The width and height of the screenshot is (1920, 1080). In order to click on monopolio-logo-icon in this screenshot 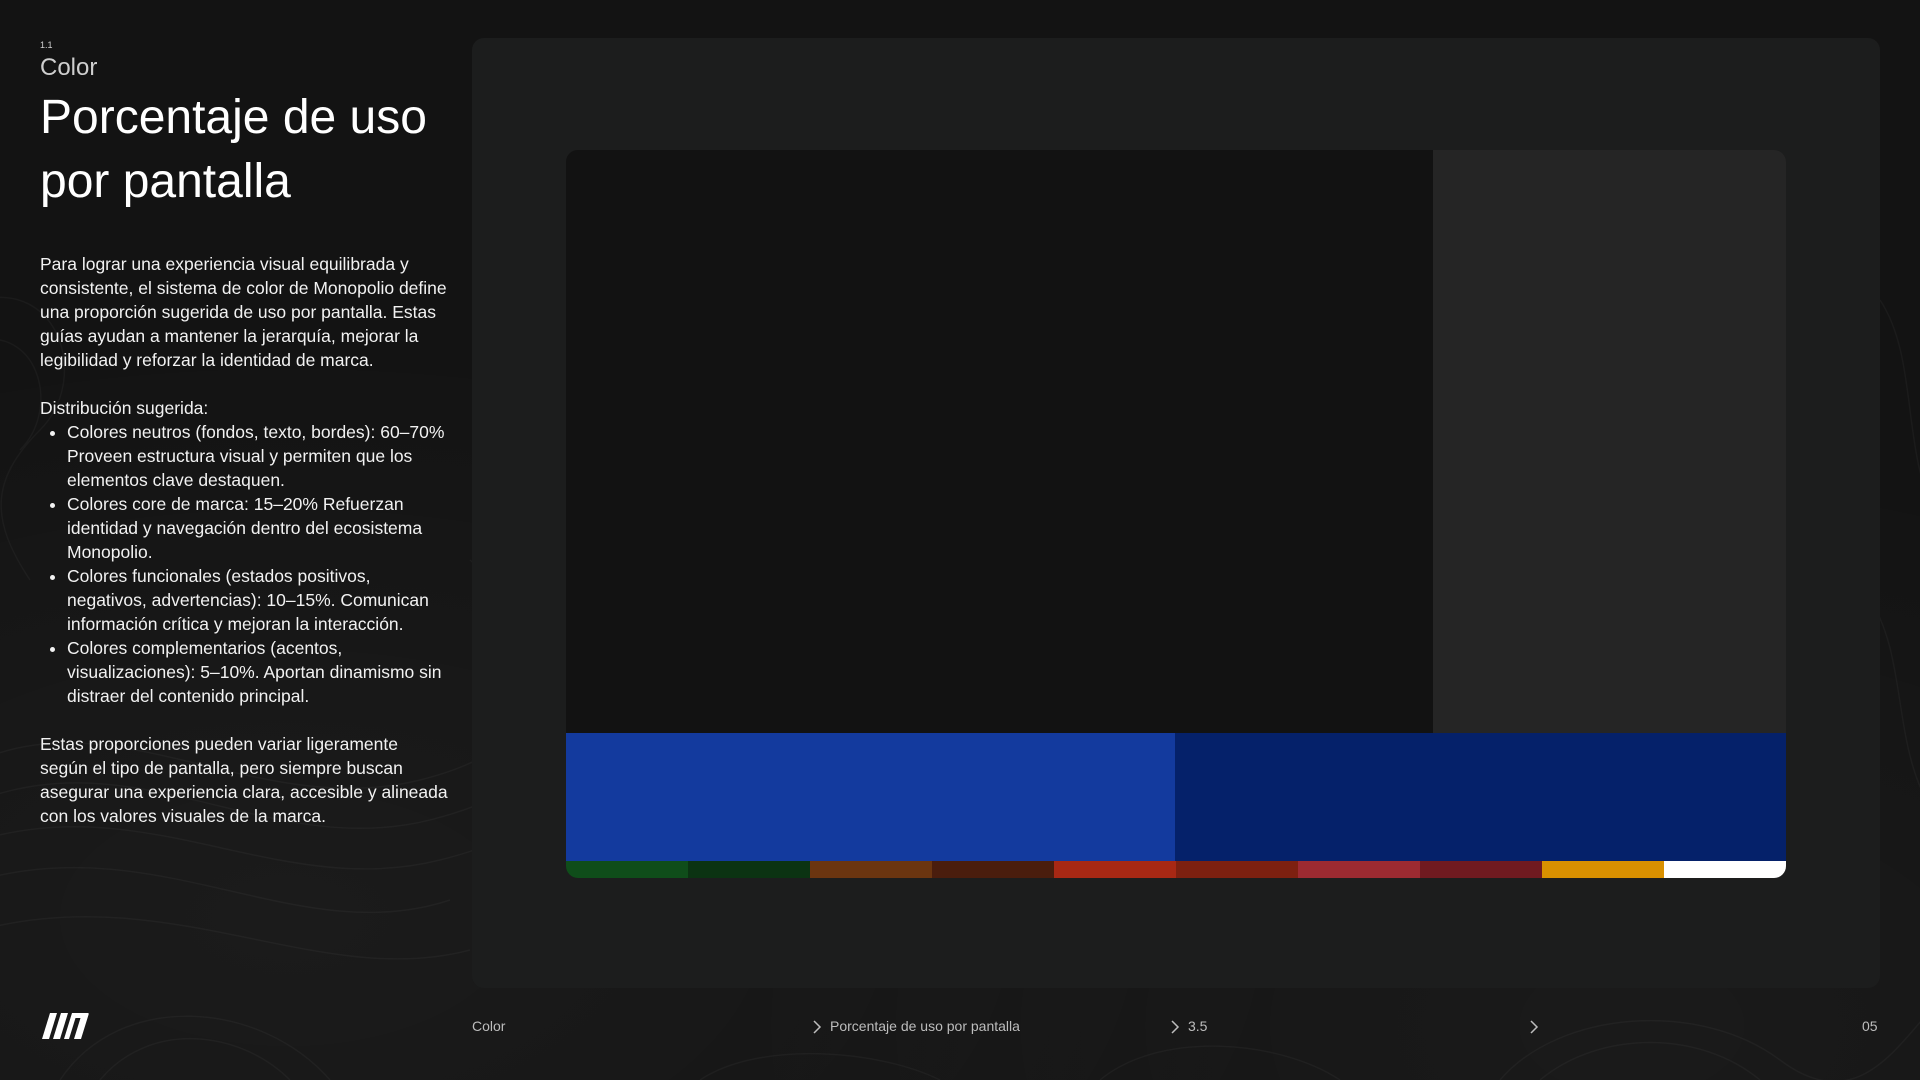, I will do `click(65, 1026)`.